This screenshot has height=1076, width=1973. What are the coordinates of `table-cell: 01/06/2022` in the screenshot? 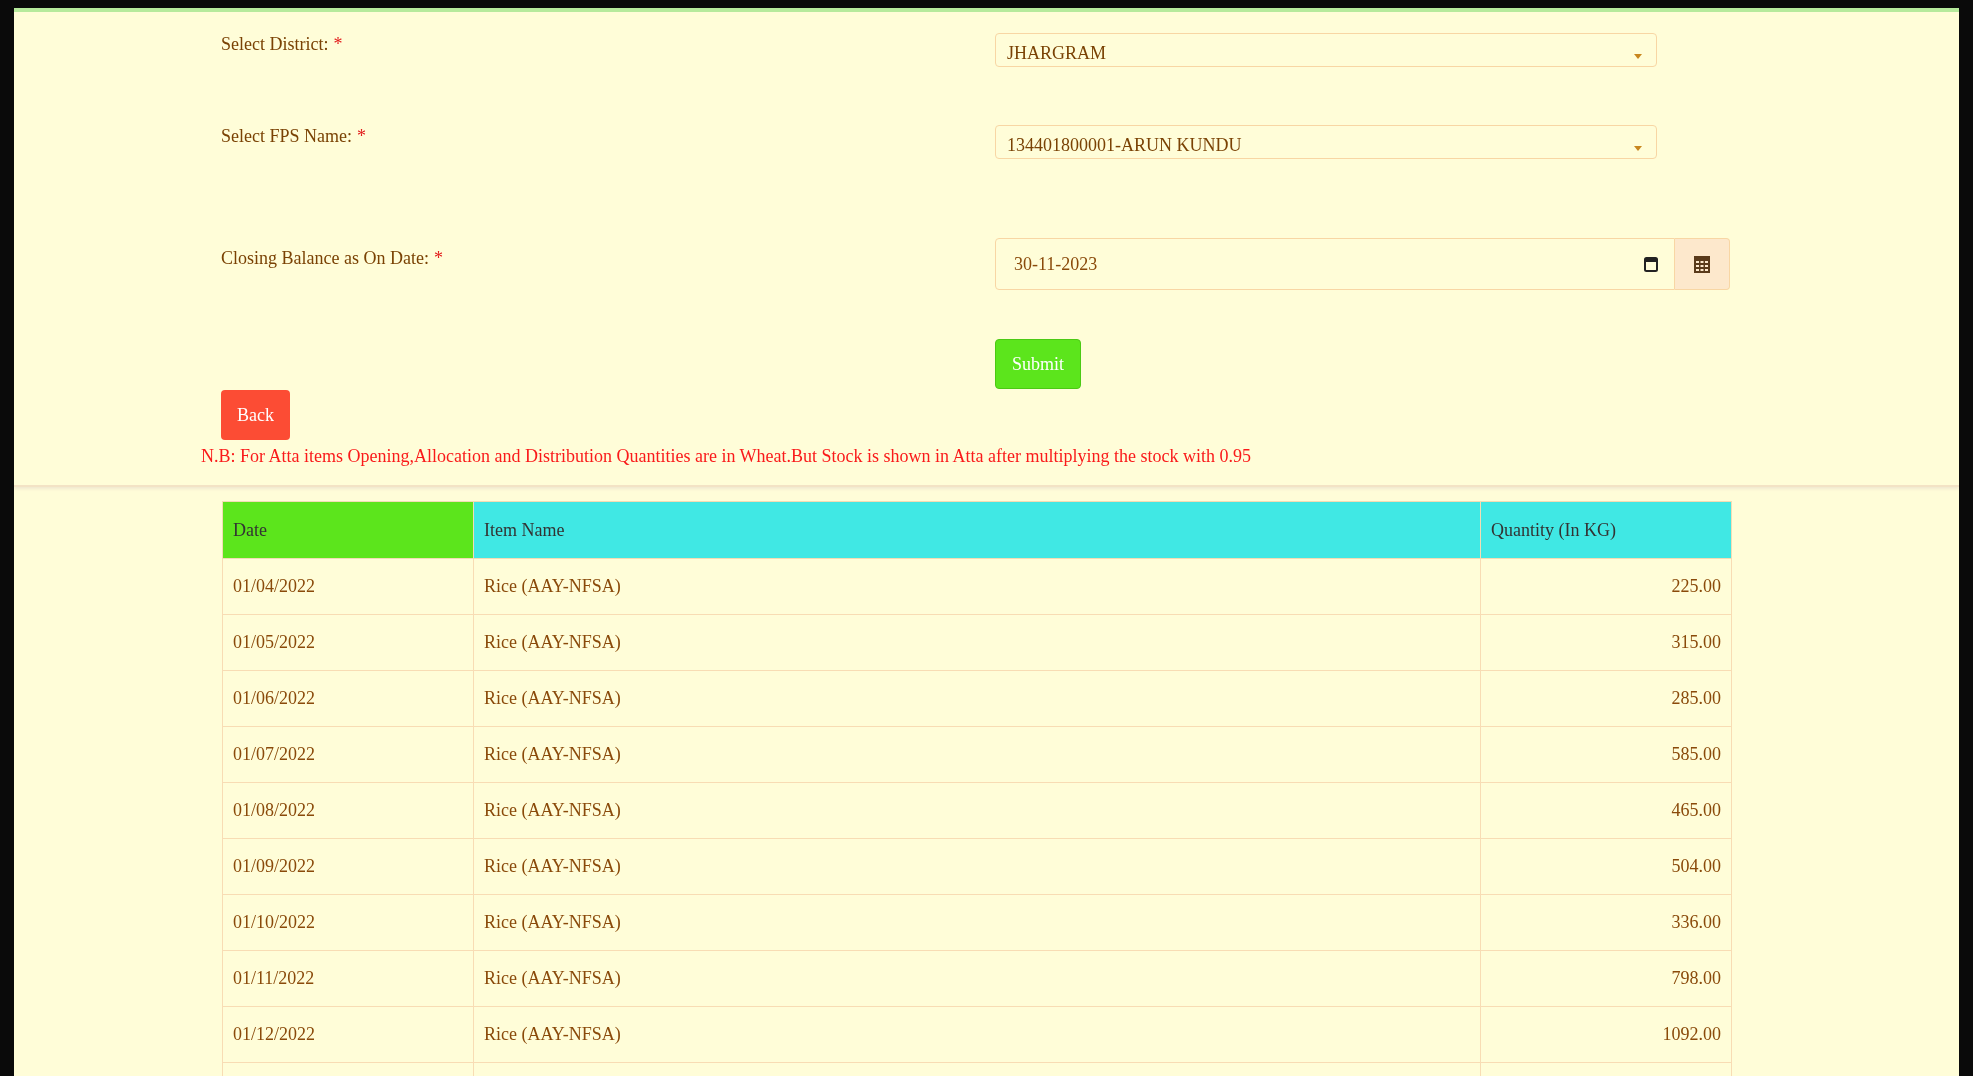 It's located at (348, 698).